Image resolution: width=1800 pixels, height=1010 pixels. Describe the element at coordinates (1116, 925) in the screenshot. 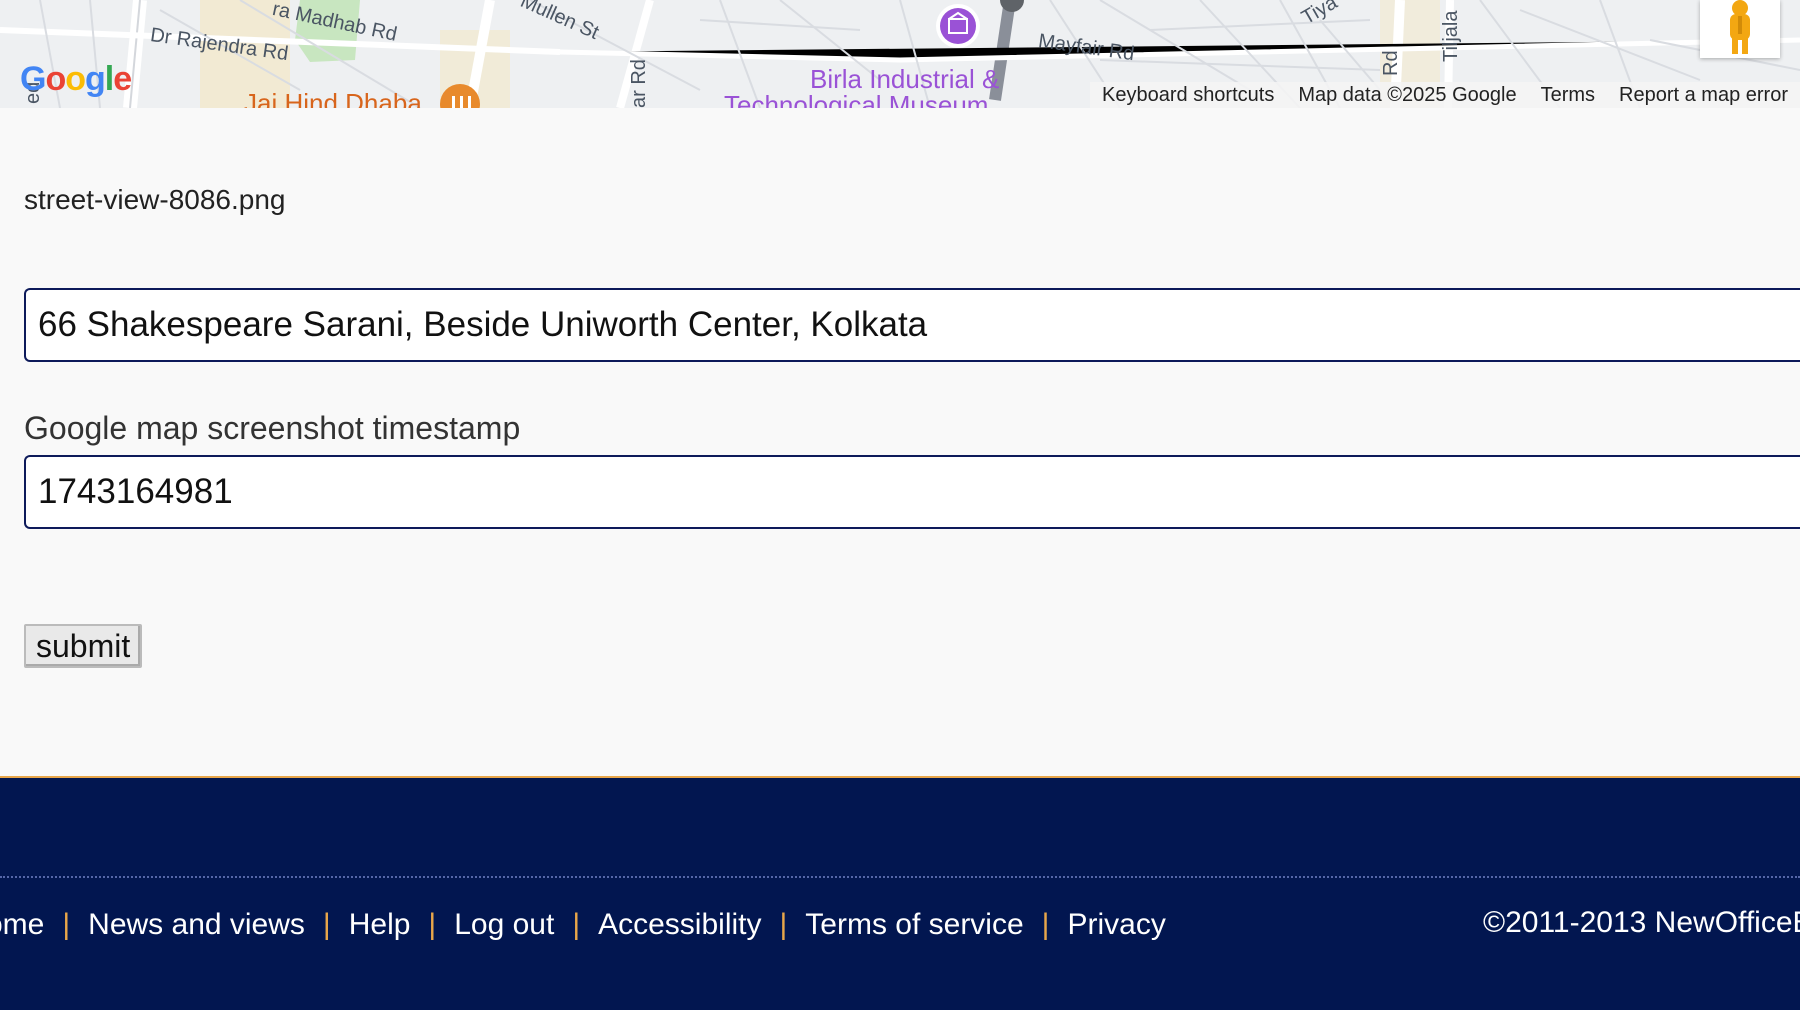

I see `footer-link-privacy: Privacy` at that location.